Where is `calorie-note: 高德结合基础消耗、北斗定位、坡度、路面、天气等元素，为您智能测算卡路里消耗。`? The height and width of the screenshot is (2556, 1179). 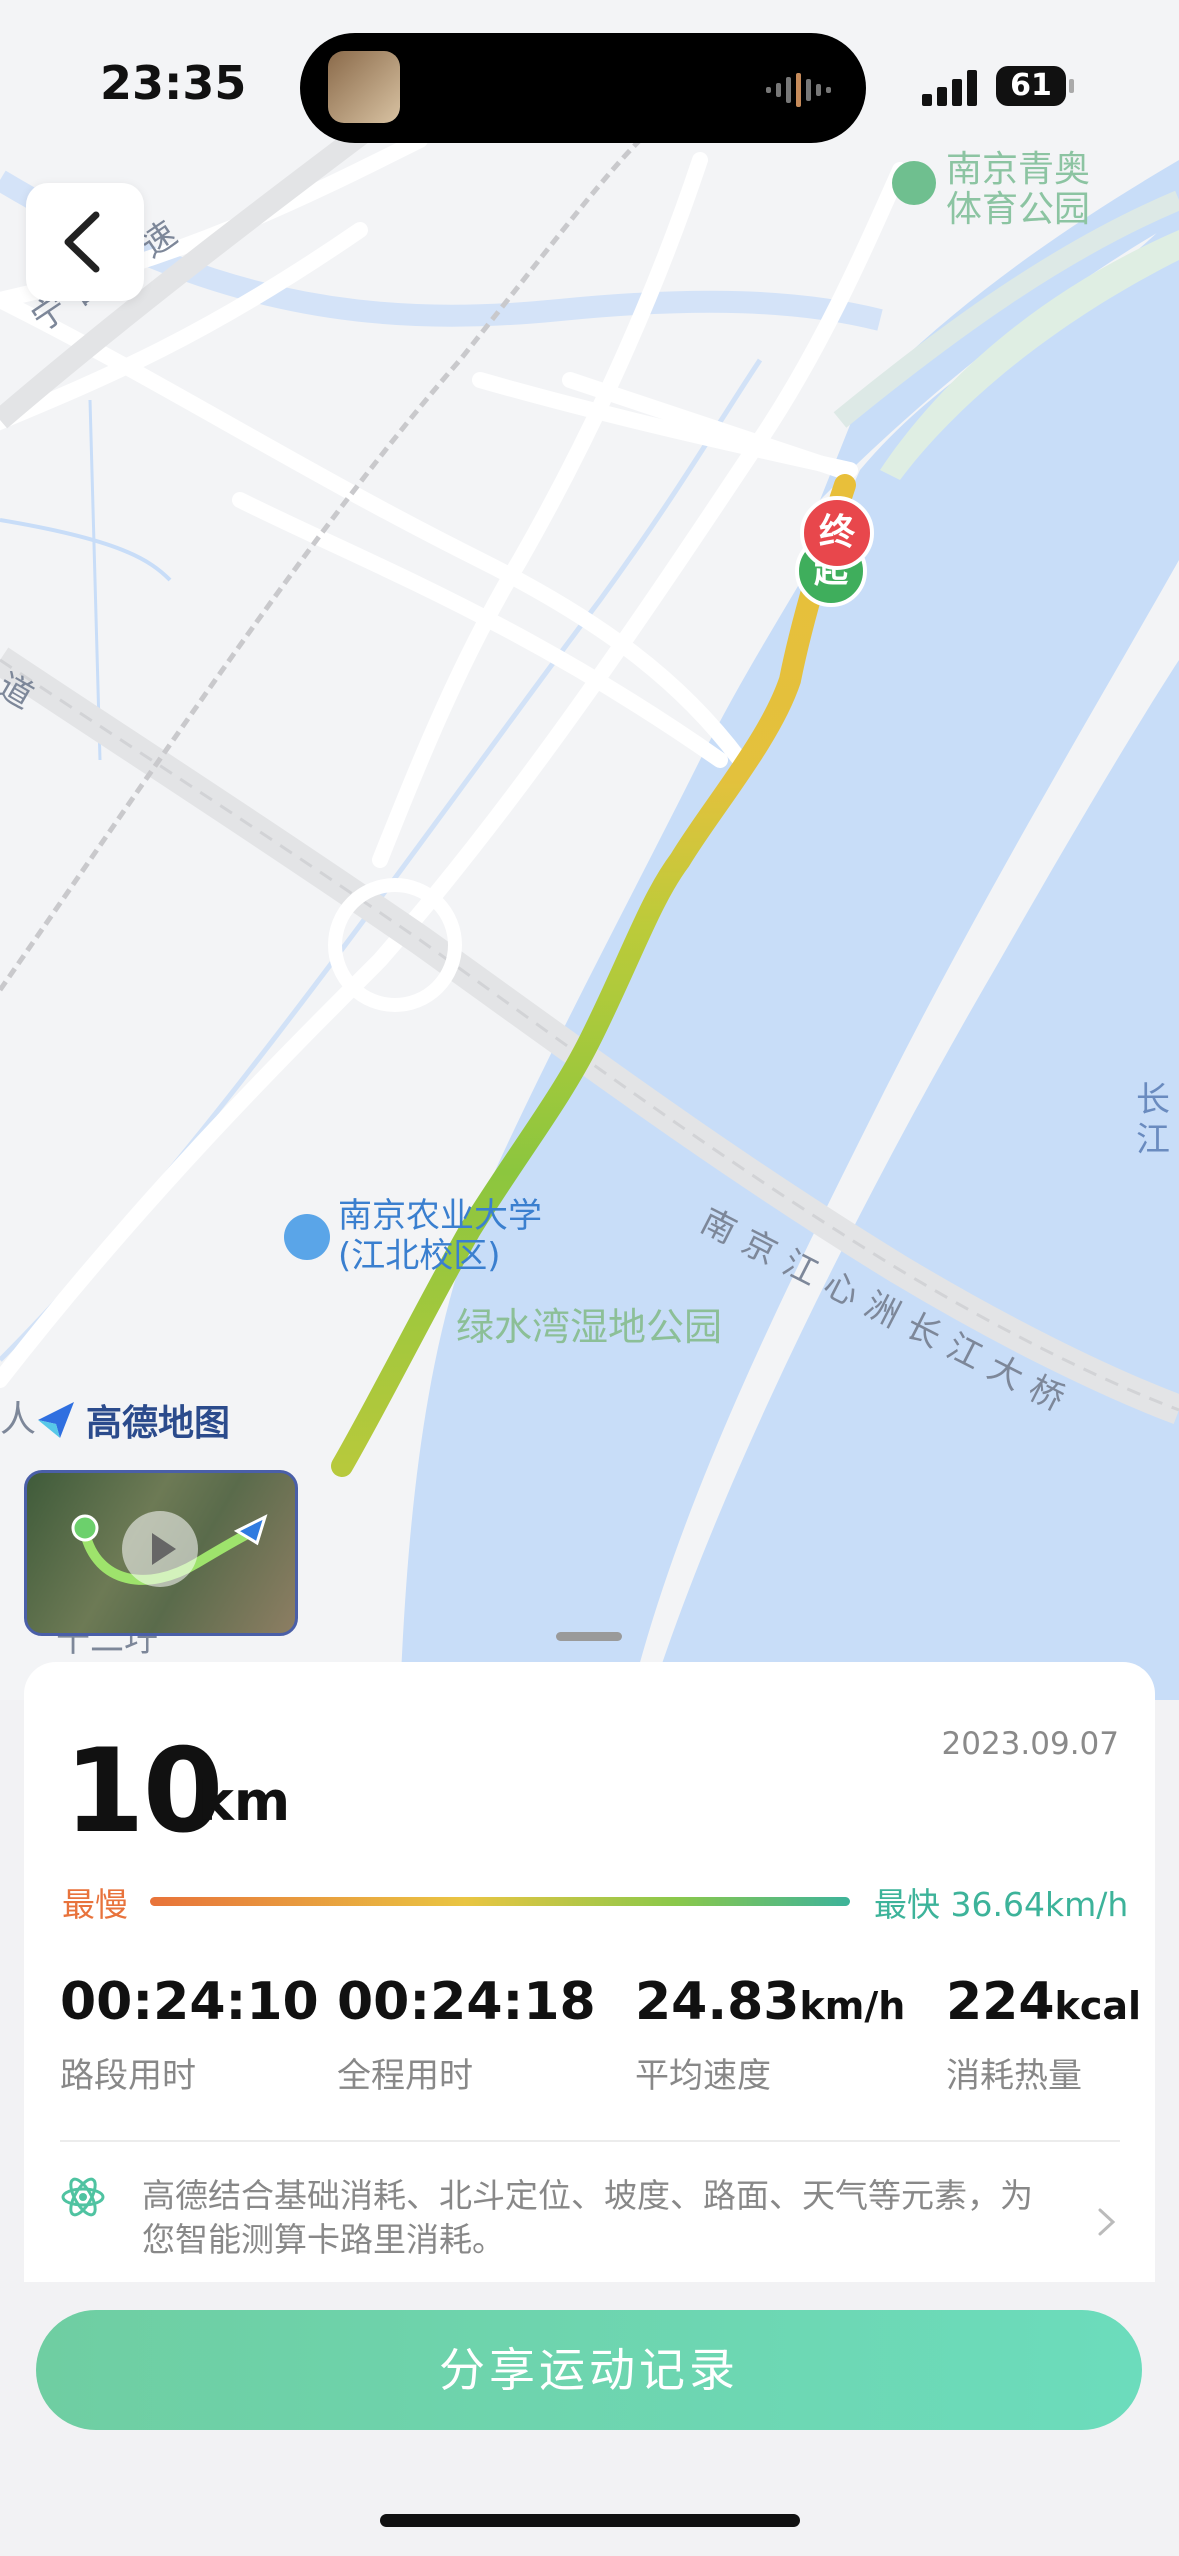 calorie-note: 高德结合基础消耗、北斗定位、坡度、路面、天气等元素，为您智能测算卡路里消耗。 is located at coordinates (602, 2218).